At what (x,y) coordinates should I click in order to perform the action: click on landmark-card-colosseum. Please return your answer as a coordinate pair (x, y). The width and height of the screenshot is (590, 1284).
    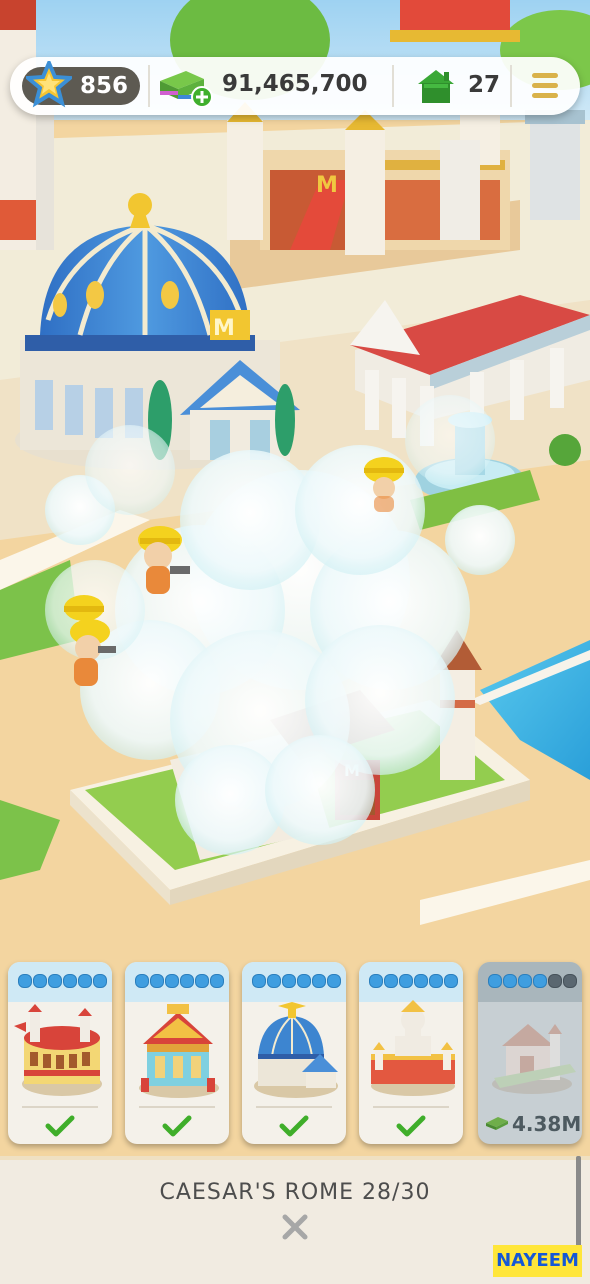
    Looking at the image, I should click on (60, 1053).